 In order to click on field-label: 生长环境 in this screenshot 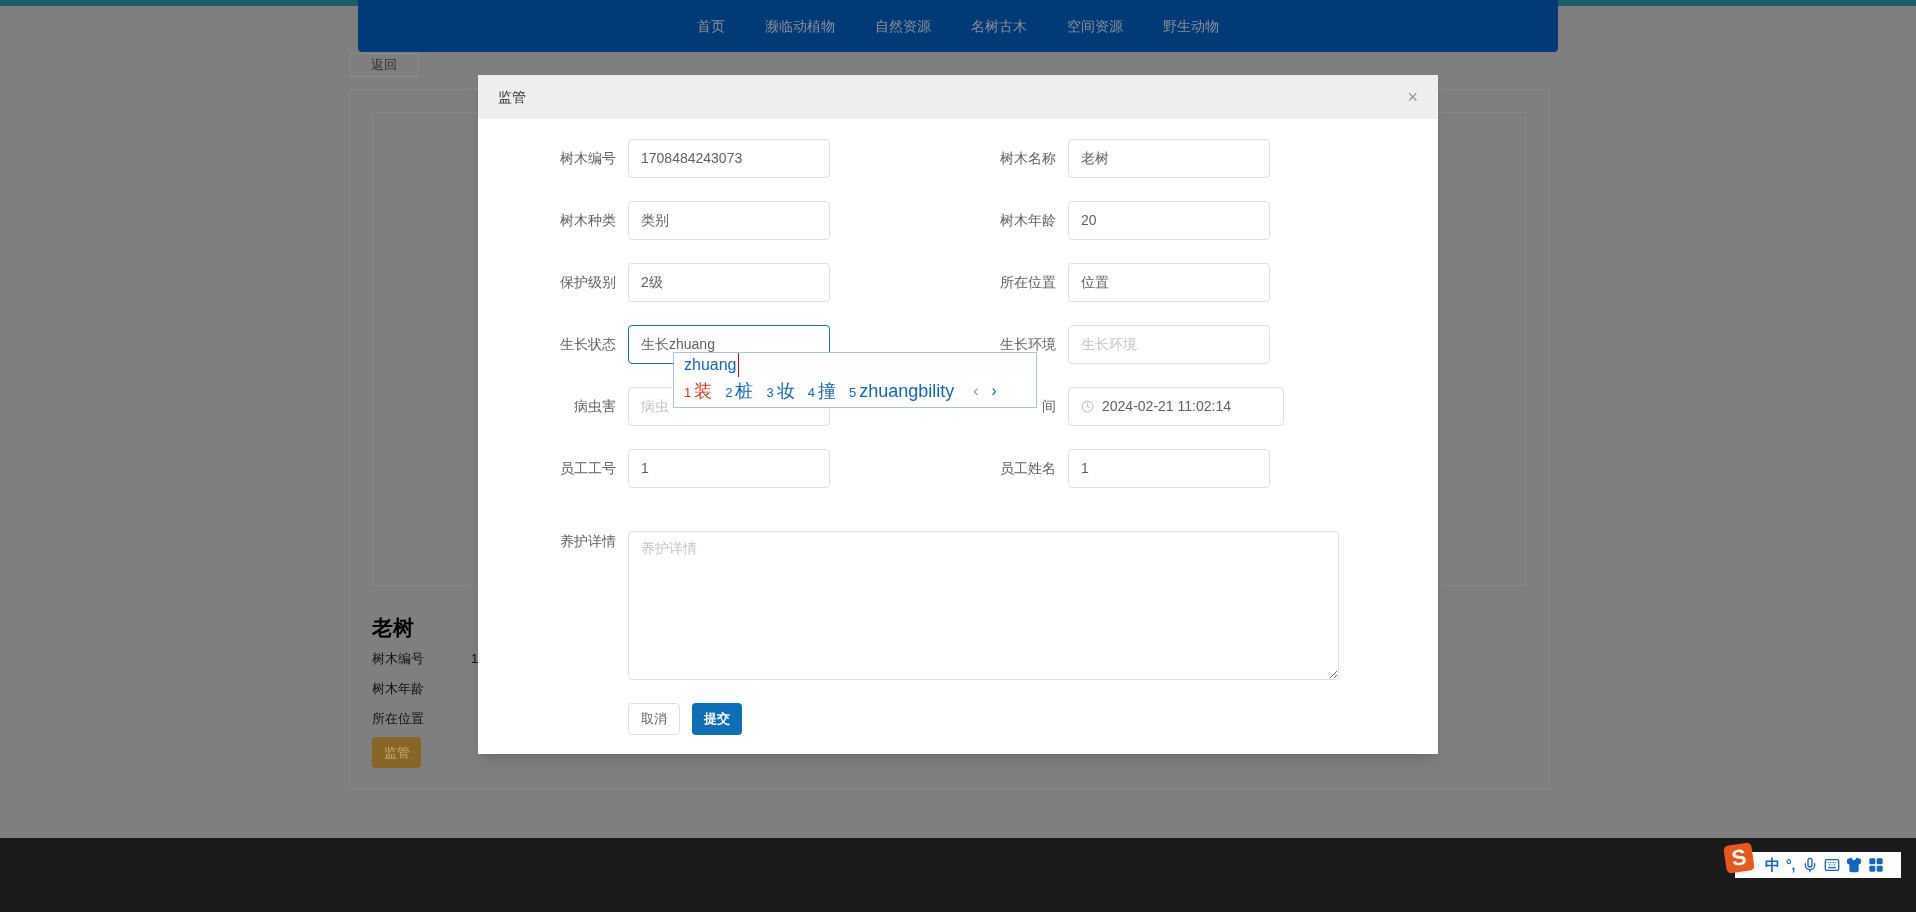, I will do `click(1028, 344)`.